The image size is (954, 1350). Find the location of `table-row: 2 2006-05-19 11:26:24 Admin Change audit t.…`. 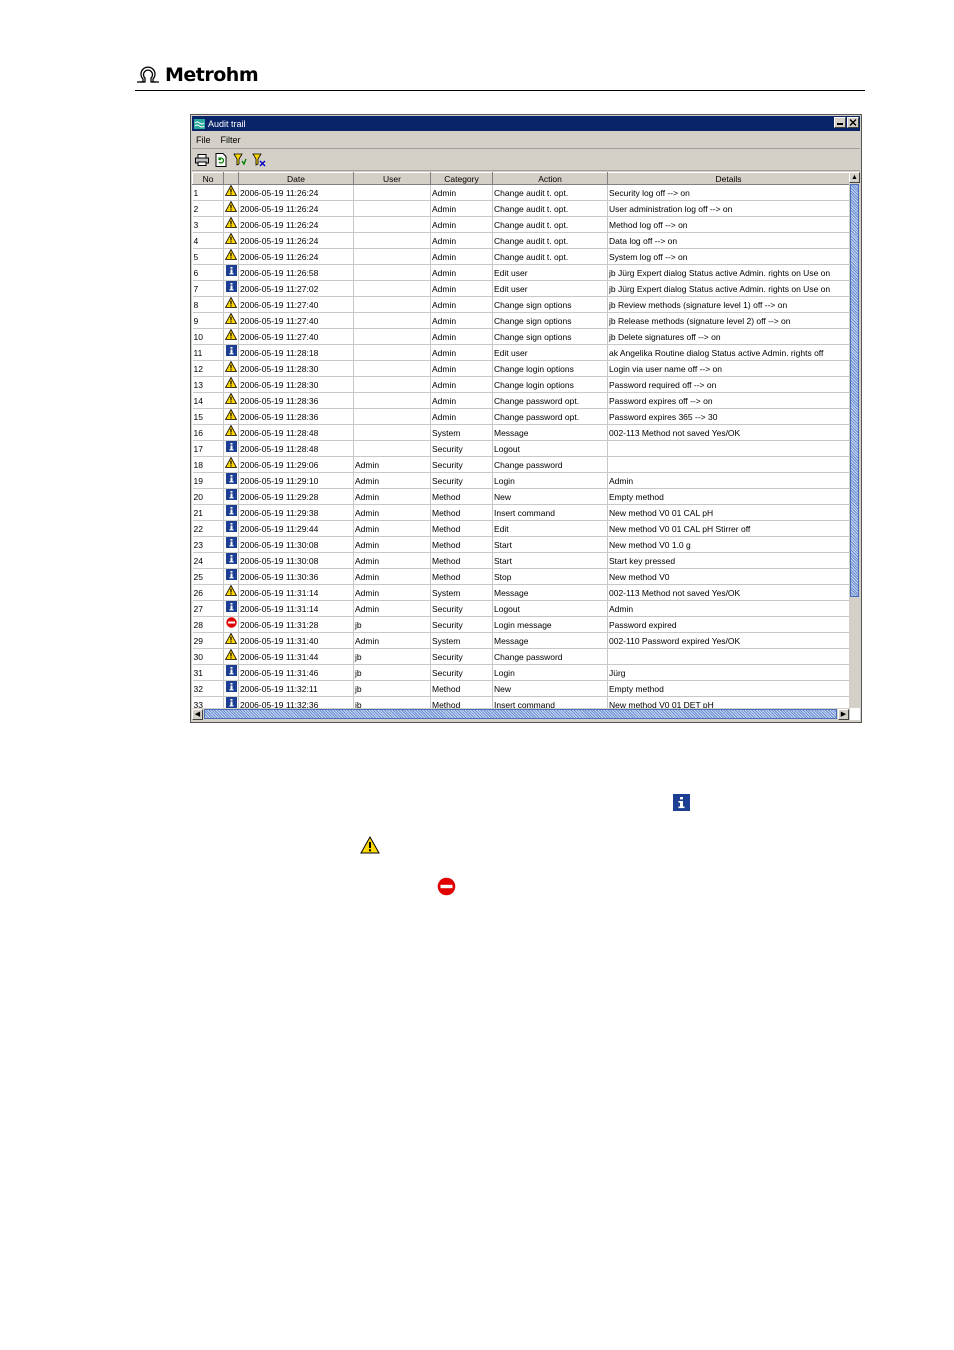

table-row: 2 2006-05-19 11:26:24 Admin Change audit t.… is located at coordinates (521, 208).